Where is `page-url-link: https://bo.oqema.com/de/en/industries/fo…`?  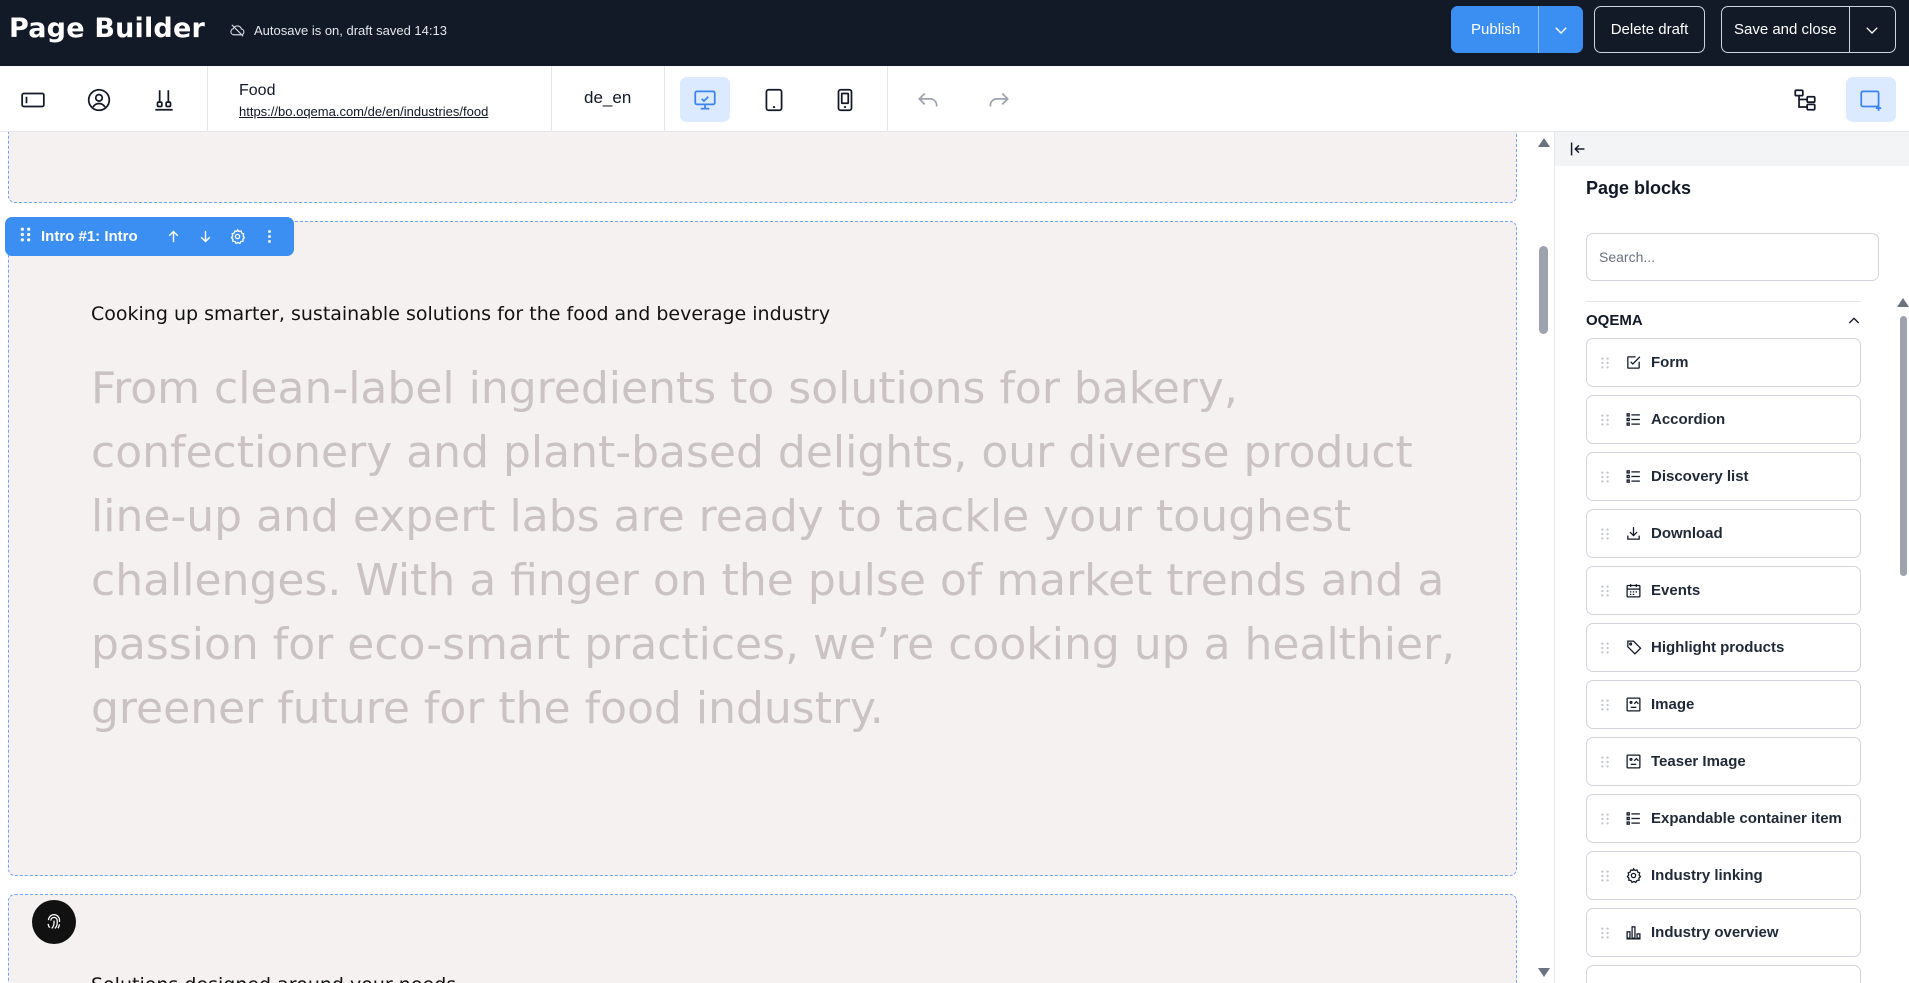 page-url-link: https://bo.oqema.com/de/en/industries/fo… is located at coordinates (363, 111).